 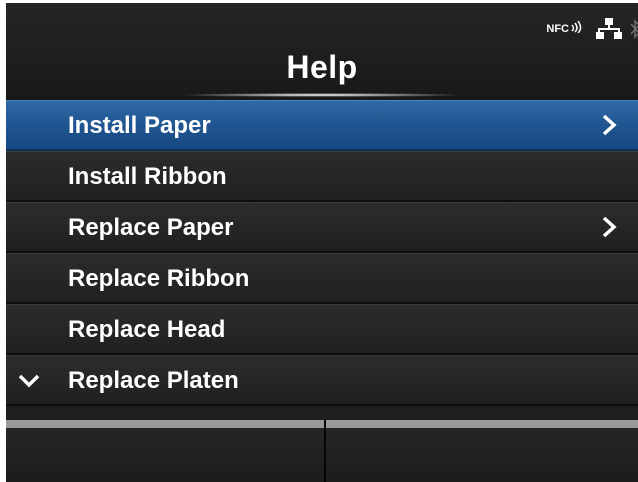 What do you see at coordinates (609, 28) in the screenshot?
I see `network-icon` at bounding box center [609, 28].